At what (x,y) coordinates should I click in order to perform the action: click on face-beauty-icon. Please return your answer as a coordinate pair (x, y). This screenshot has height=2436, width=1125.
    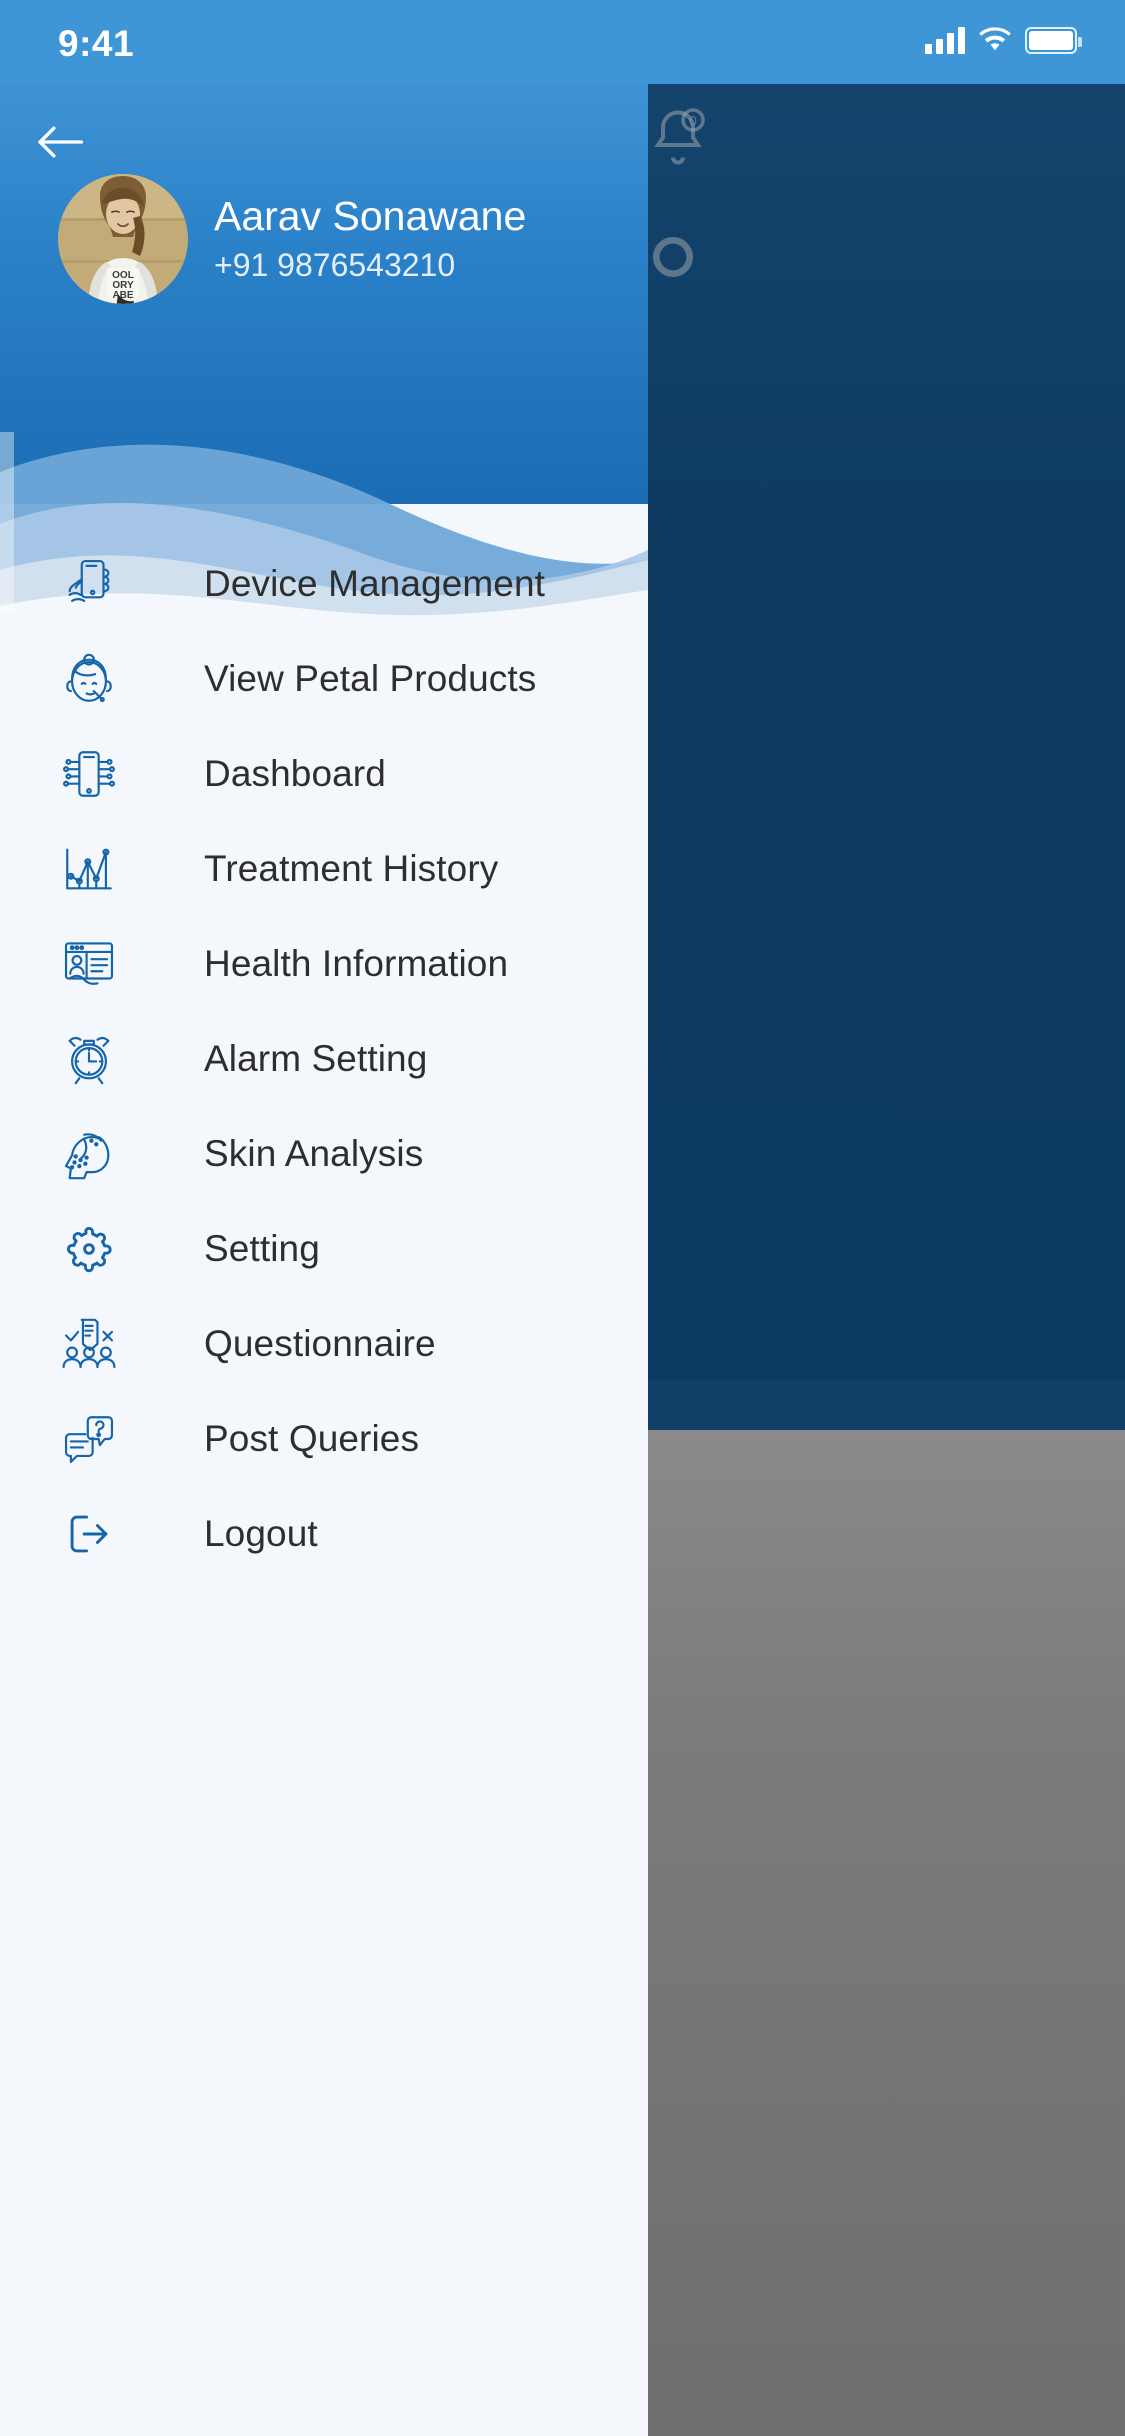
    Looking at the image, I should click on (89, 679).